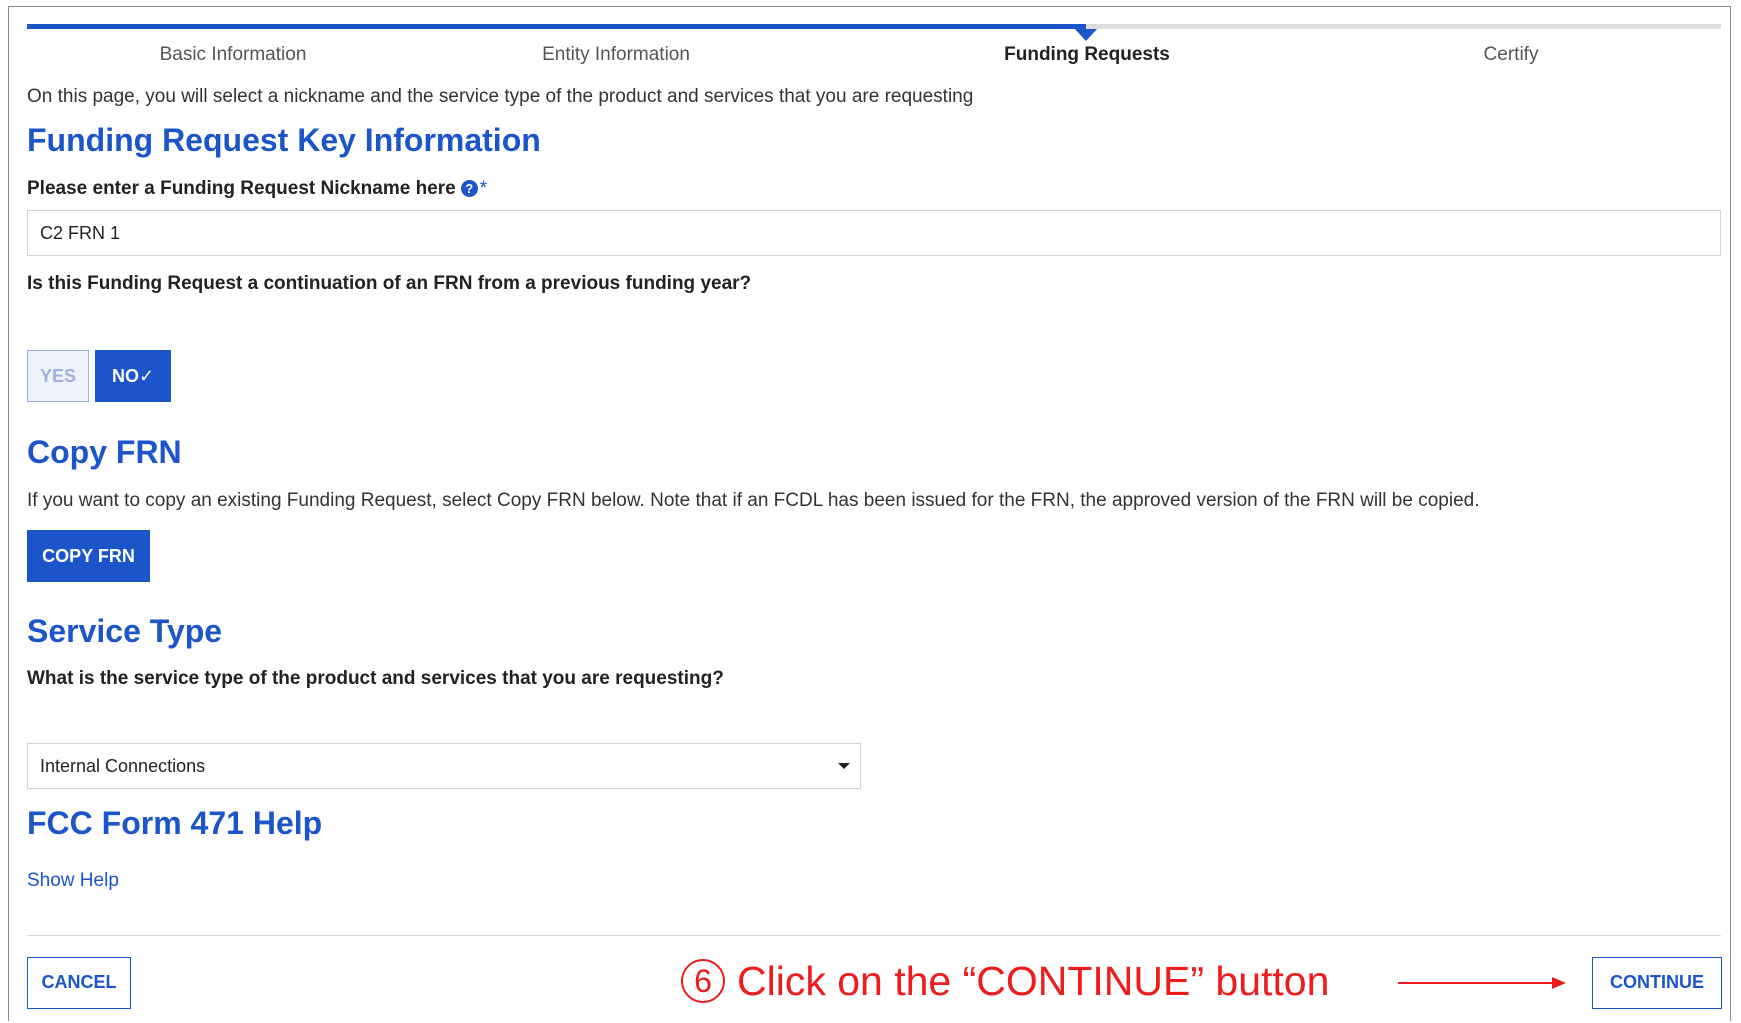 The height and width of the screenshot is (1023, 1741). What do you see at coordinates (1087, 54) in the screenshot?
I see `step-funding-requests: Funding Requests` at bounding box center [1087, 54].